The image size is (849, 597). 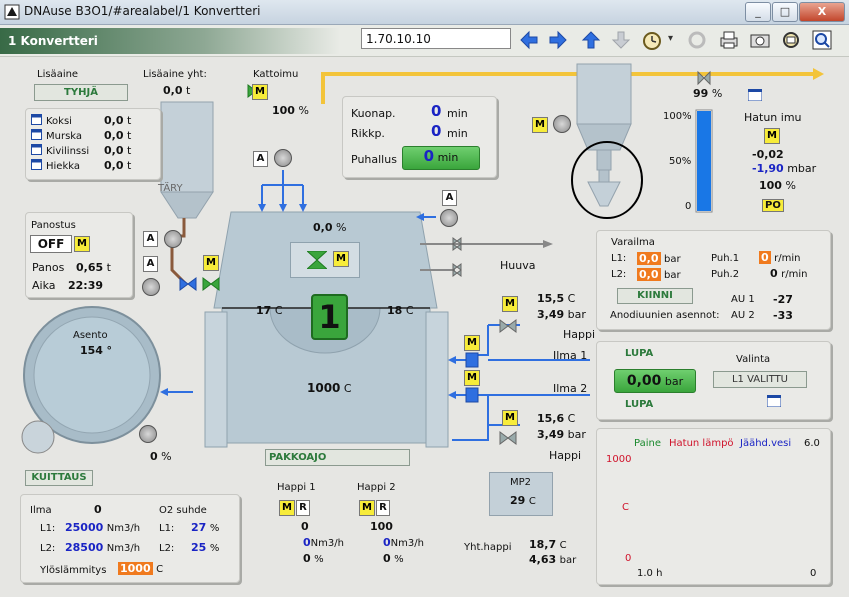 I want to click on happi2-valve-m-button: M, so click(x=510, y=418).